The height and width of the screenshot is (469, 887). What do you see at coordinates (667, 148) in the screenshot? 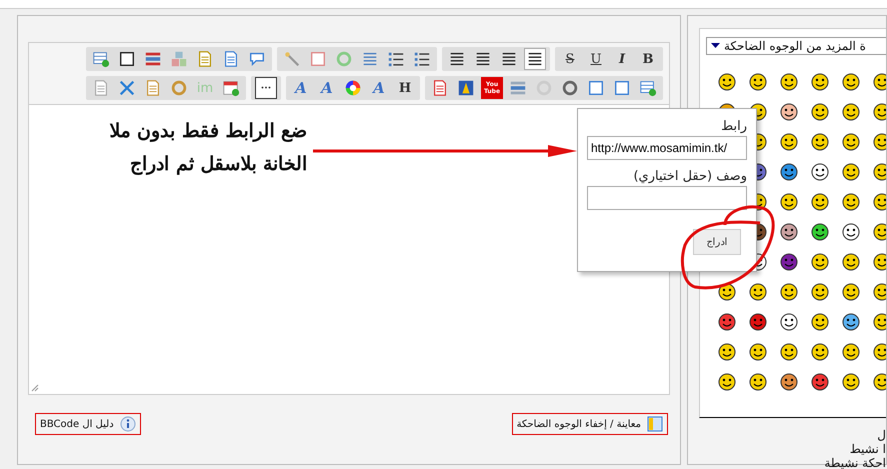
I see `url-input: http://www.mosamimin.tk/` at bounding box center [667, 148].